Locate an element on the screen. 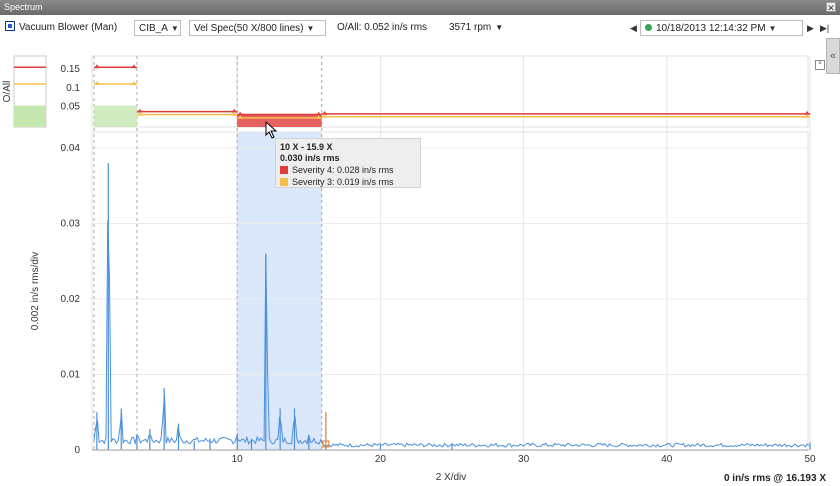 This screenshot has width=840, height=486. overall-y-label: O/All is located at coordinates (7, 92).